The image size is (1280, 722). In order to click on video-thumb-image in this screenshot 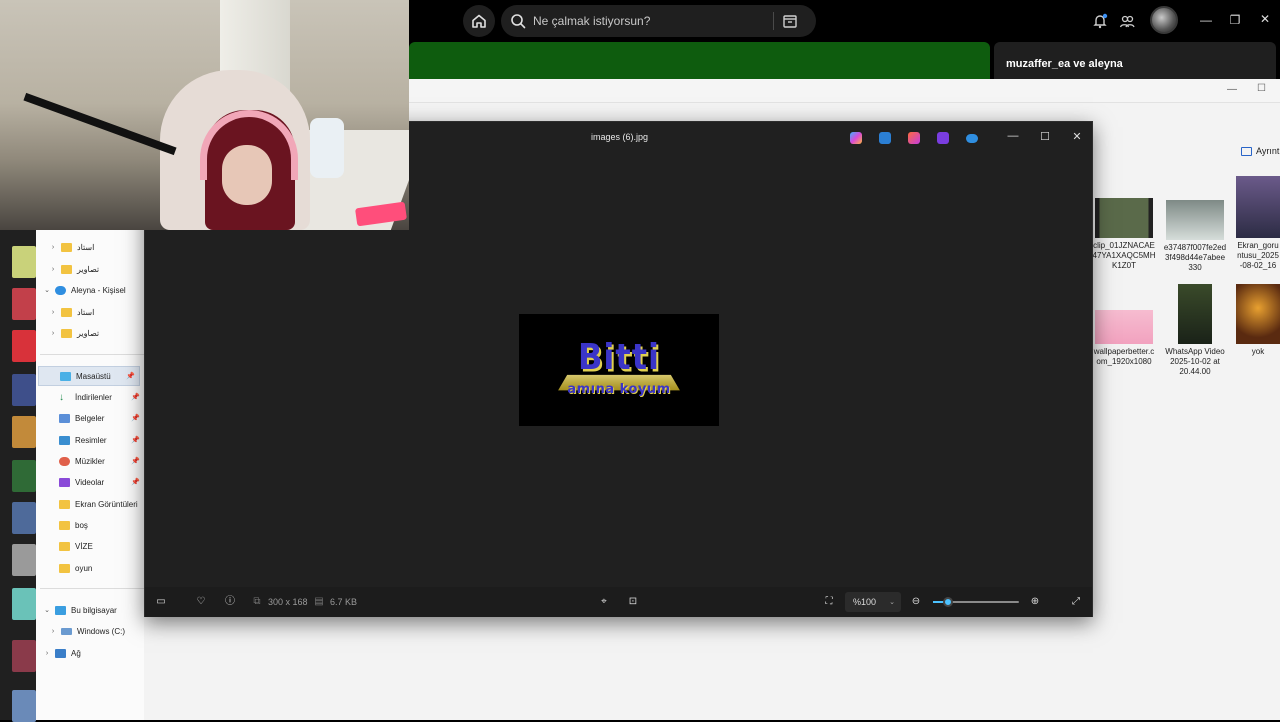, I will do `click(1195, 314)`.